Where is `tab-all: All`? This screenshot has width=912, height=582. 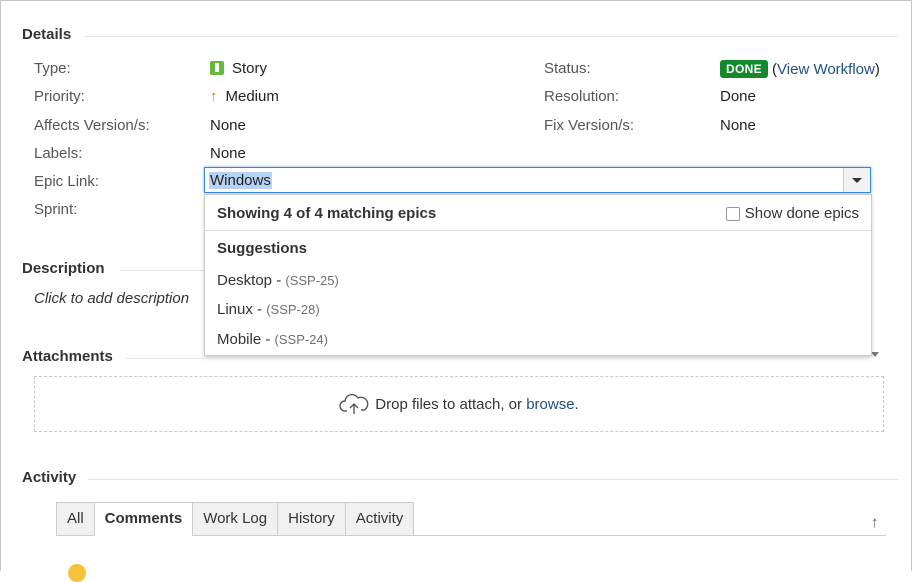 tab-all: All is located at coordinates (75, 519).